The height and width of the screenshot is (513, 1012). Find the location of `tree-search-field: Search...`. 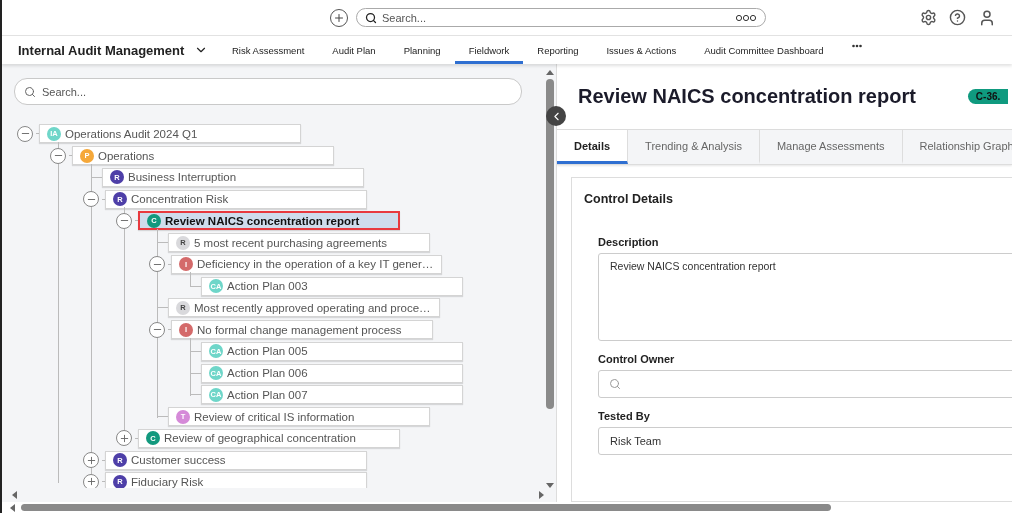

tree-search-field: Search... is located at coordinates (268, 91).